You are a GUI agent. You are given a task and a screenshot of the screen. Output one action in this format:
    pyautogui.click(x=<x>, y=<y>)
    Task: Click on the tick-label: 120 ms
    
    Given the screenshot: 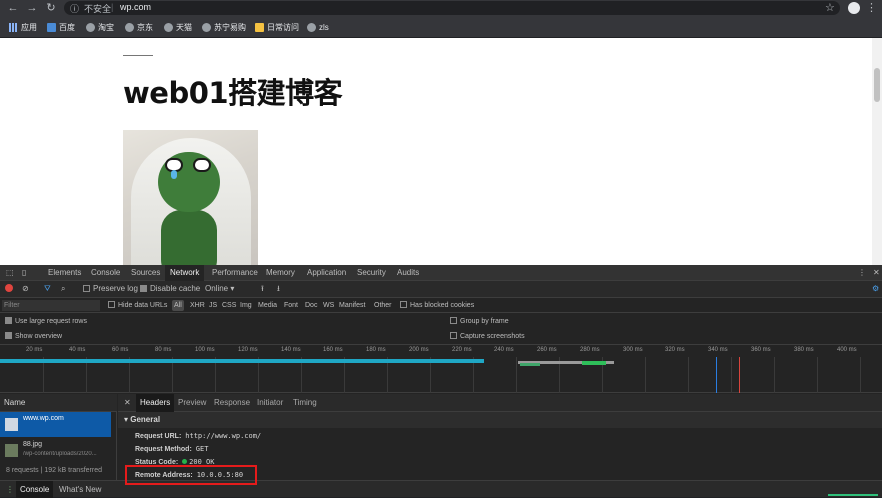 What is the action you would take?
    pyautogui.click(x=248, y=350)
    